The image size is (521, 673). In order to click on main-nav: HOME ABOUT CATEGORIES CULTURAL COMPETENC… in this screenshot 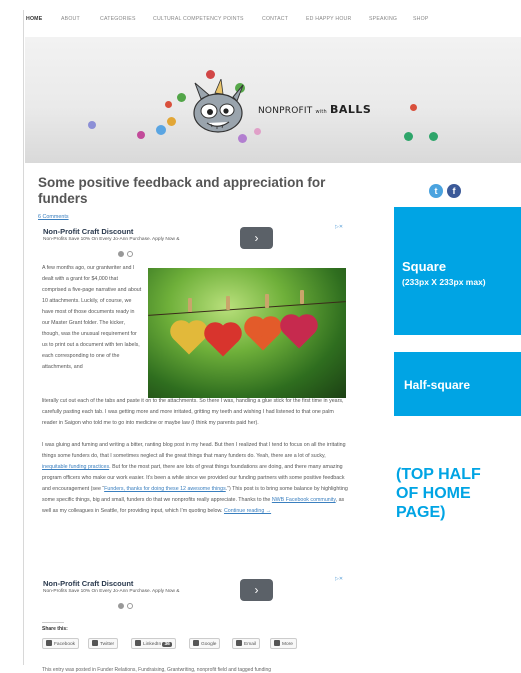, I will do `click(269, 23)`.